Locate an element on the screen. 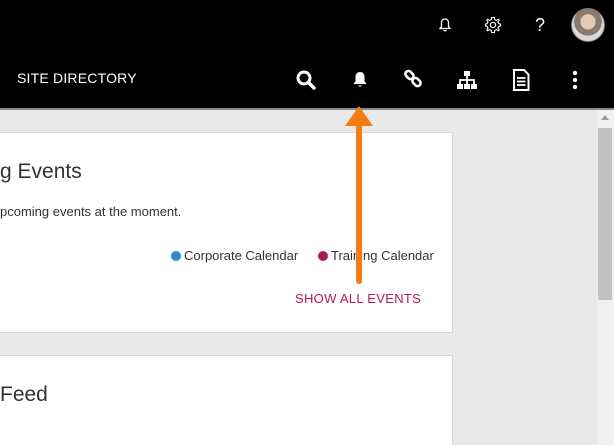  annotation-arrow-head is located at coordinates (359, 116).